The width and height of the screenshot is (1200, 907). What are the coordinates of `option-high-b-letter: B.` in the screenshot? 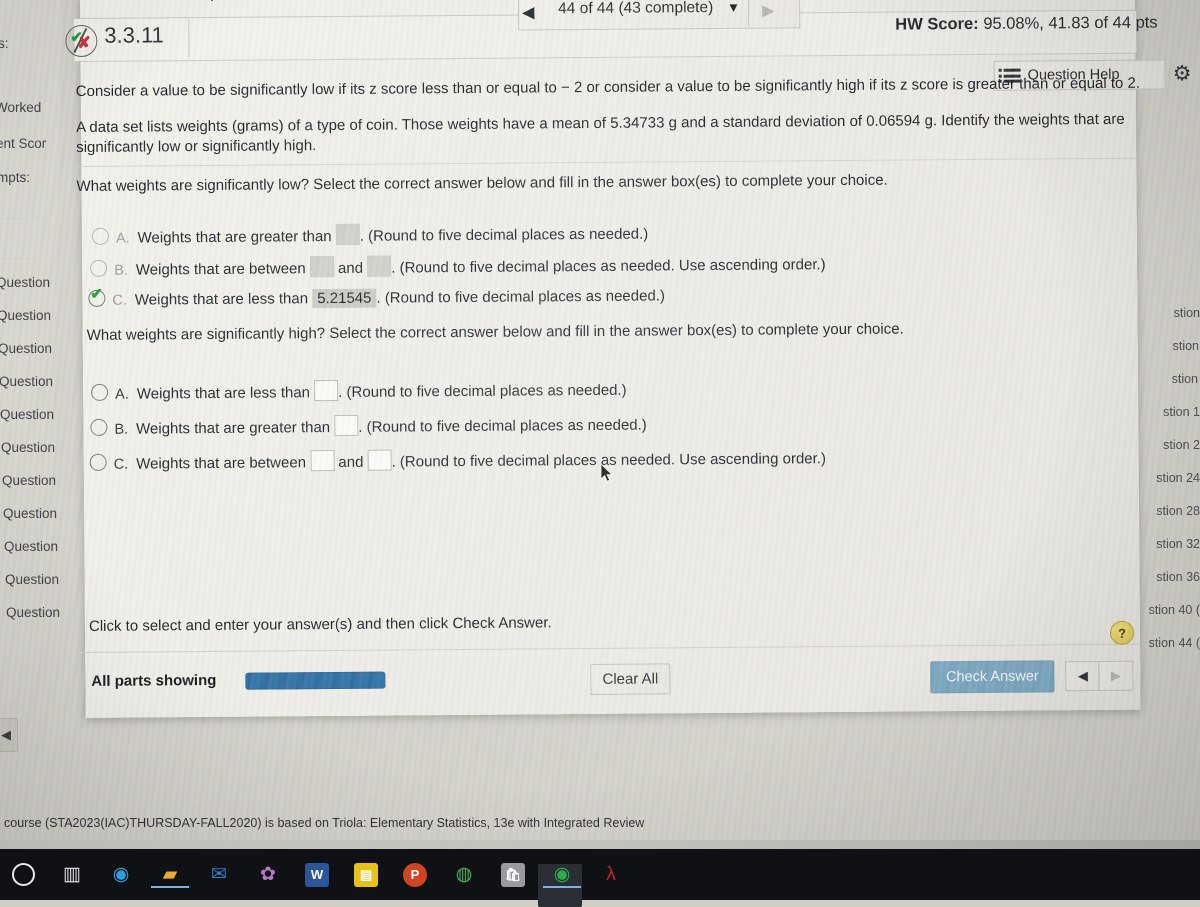 It's located at (121, 429).